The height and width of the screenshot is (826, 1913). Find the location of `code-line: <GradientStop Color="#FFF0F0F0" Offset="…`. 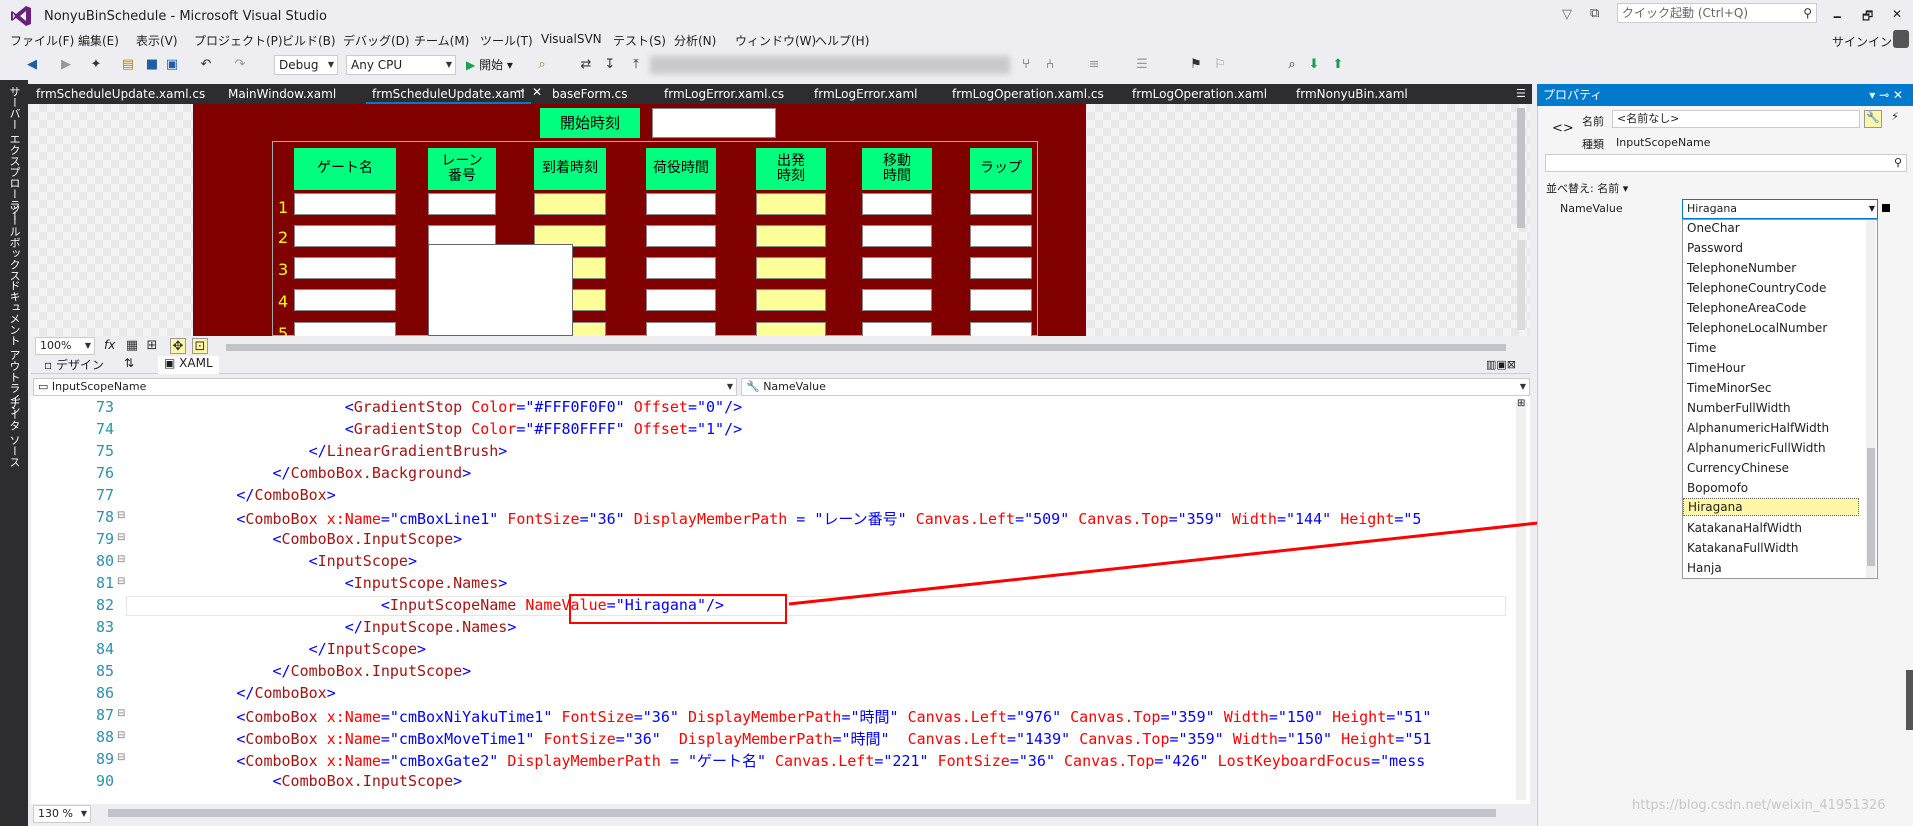

code-line: <GradientStop Color="#FFF0F0F0" Offset="… is located at coordinates (435, 407).